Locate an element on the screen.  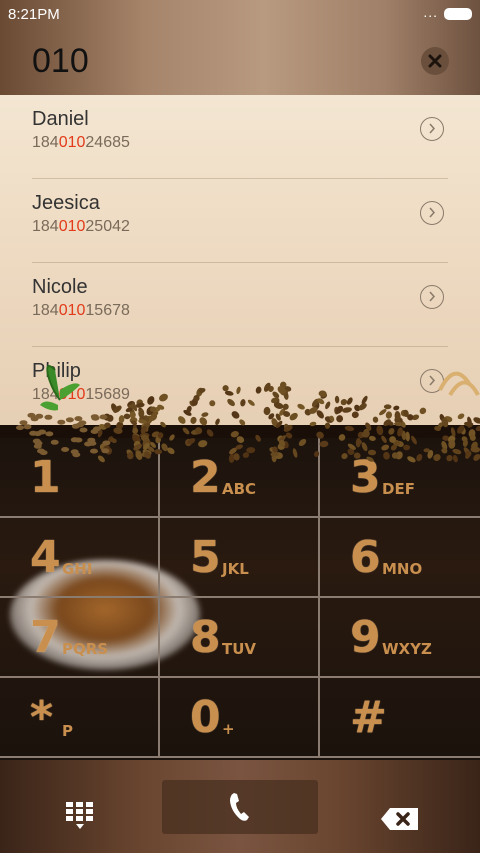
contact-row: Daniel 18401024685 is located at coordinates (240, 137).